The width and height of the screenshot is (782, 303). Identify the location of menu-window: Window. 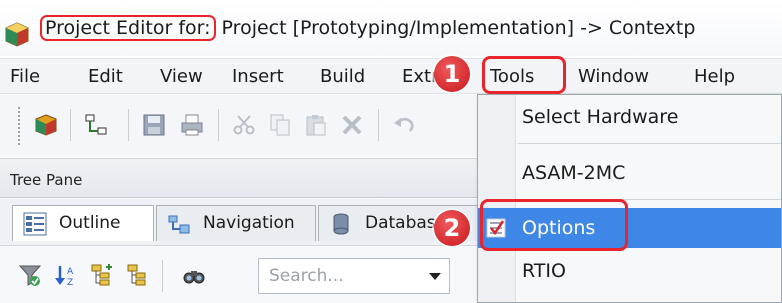
(613, 77).